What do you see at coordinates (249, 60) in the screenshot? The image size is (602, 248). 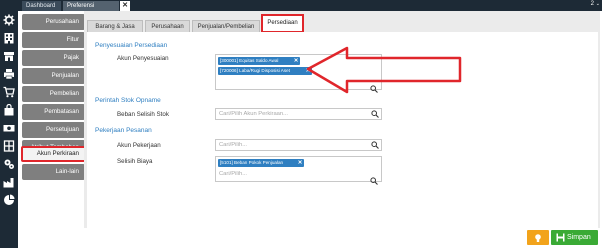 I see `chip-label: [300001] Equitas Saldo Awal` at bounding box center [249, 60].